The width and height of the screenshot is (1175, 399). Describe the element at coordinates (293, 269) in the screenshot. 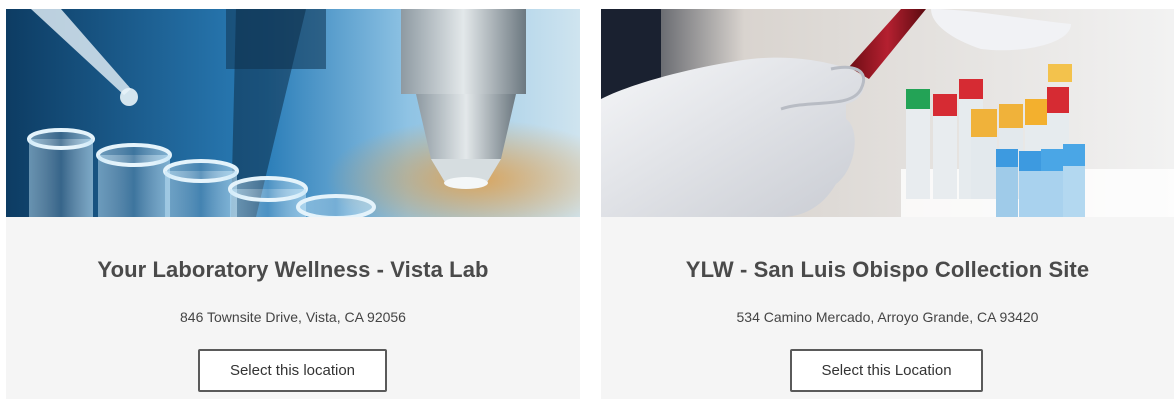

I see `location-title: Your Laboratory Wellness - Vista Lab` at that location.